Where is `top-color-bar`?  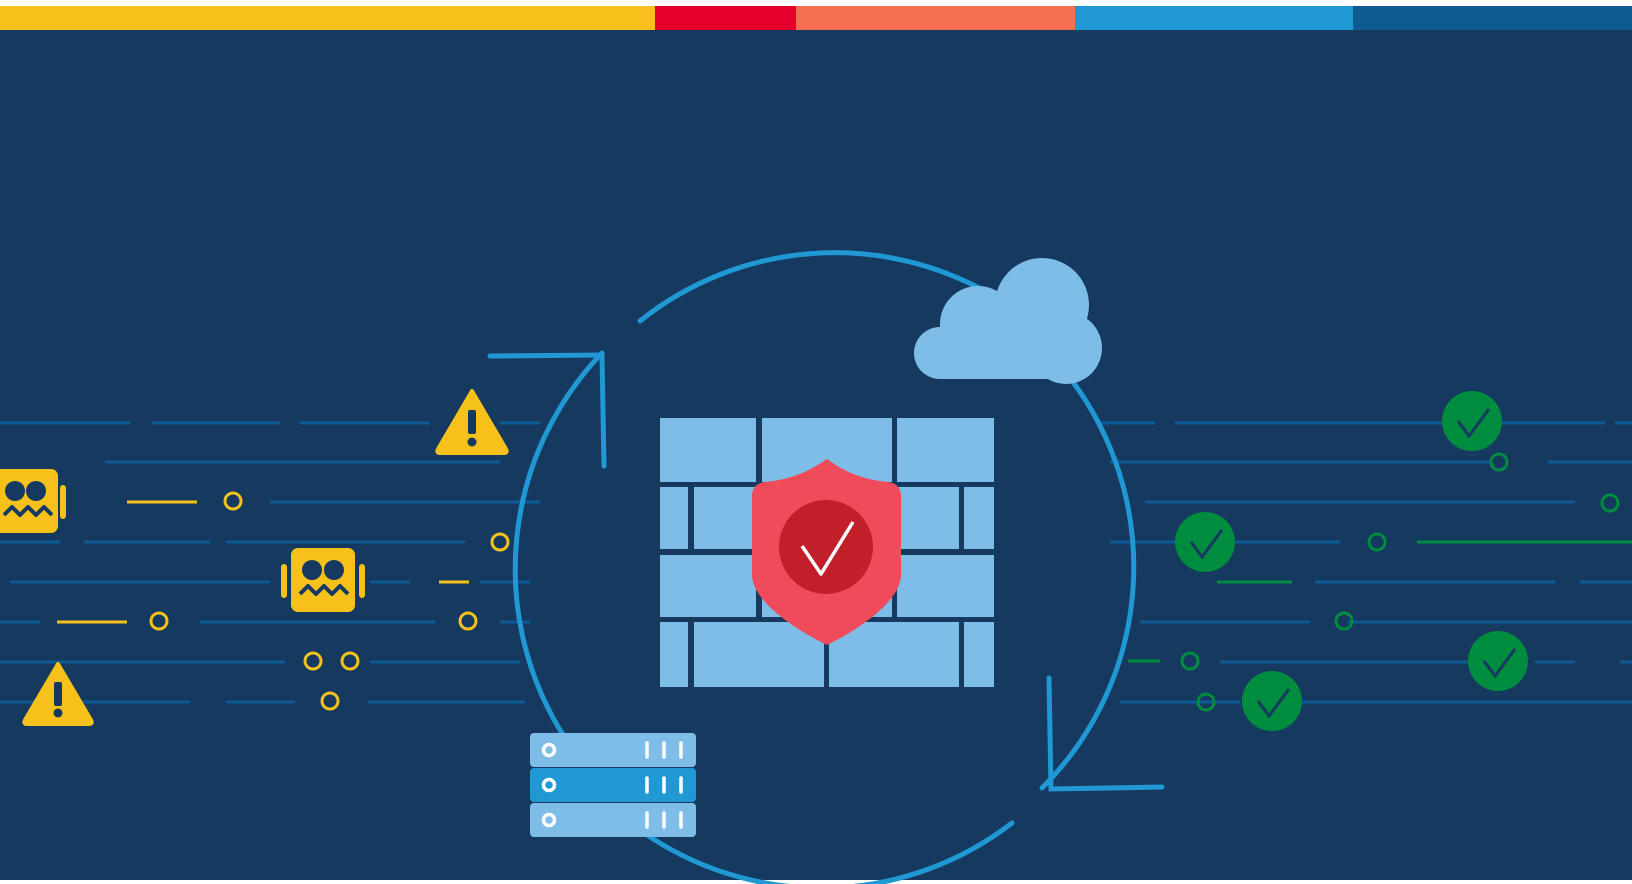 top-color-bar is located at coordinates (816, 18).